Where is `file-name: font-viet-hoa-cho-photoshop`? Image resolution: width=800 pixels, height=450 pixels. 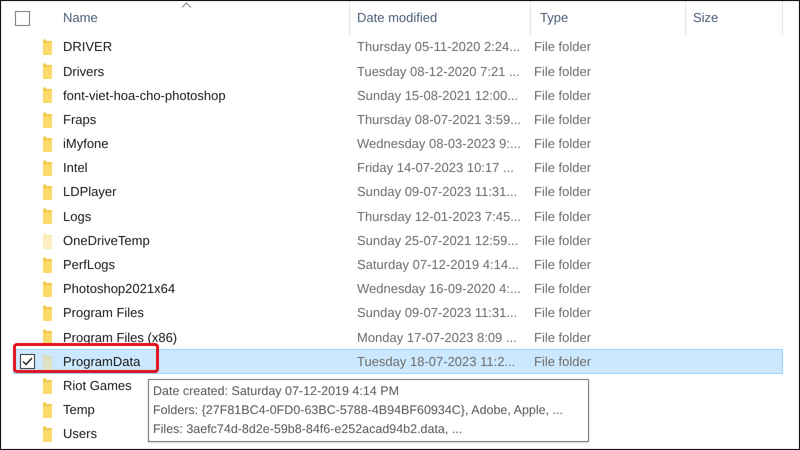
file-name: font-viet-hoa-cho-photoshop is located at coordinates (144, 95).